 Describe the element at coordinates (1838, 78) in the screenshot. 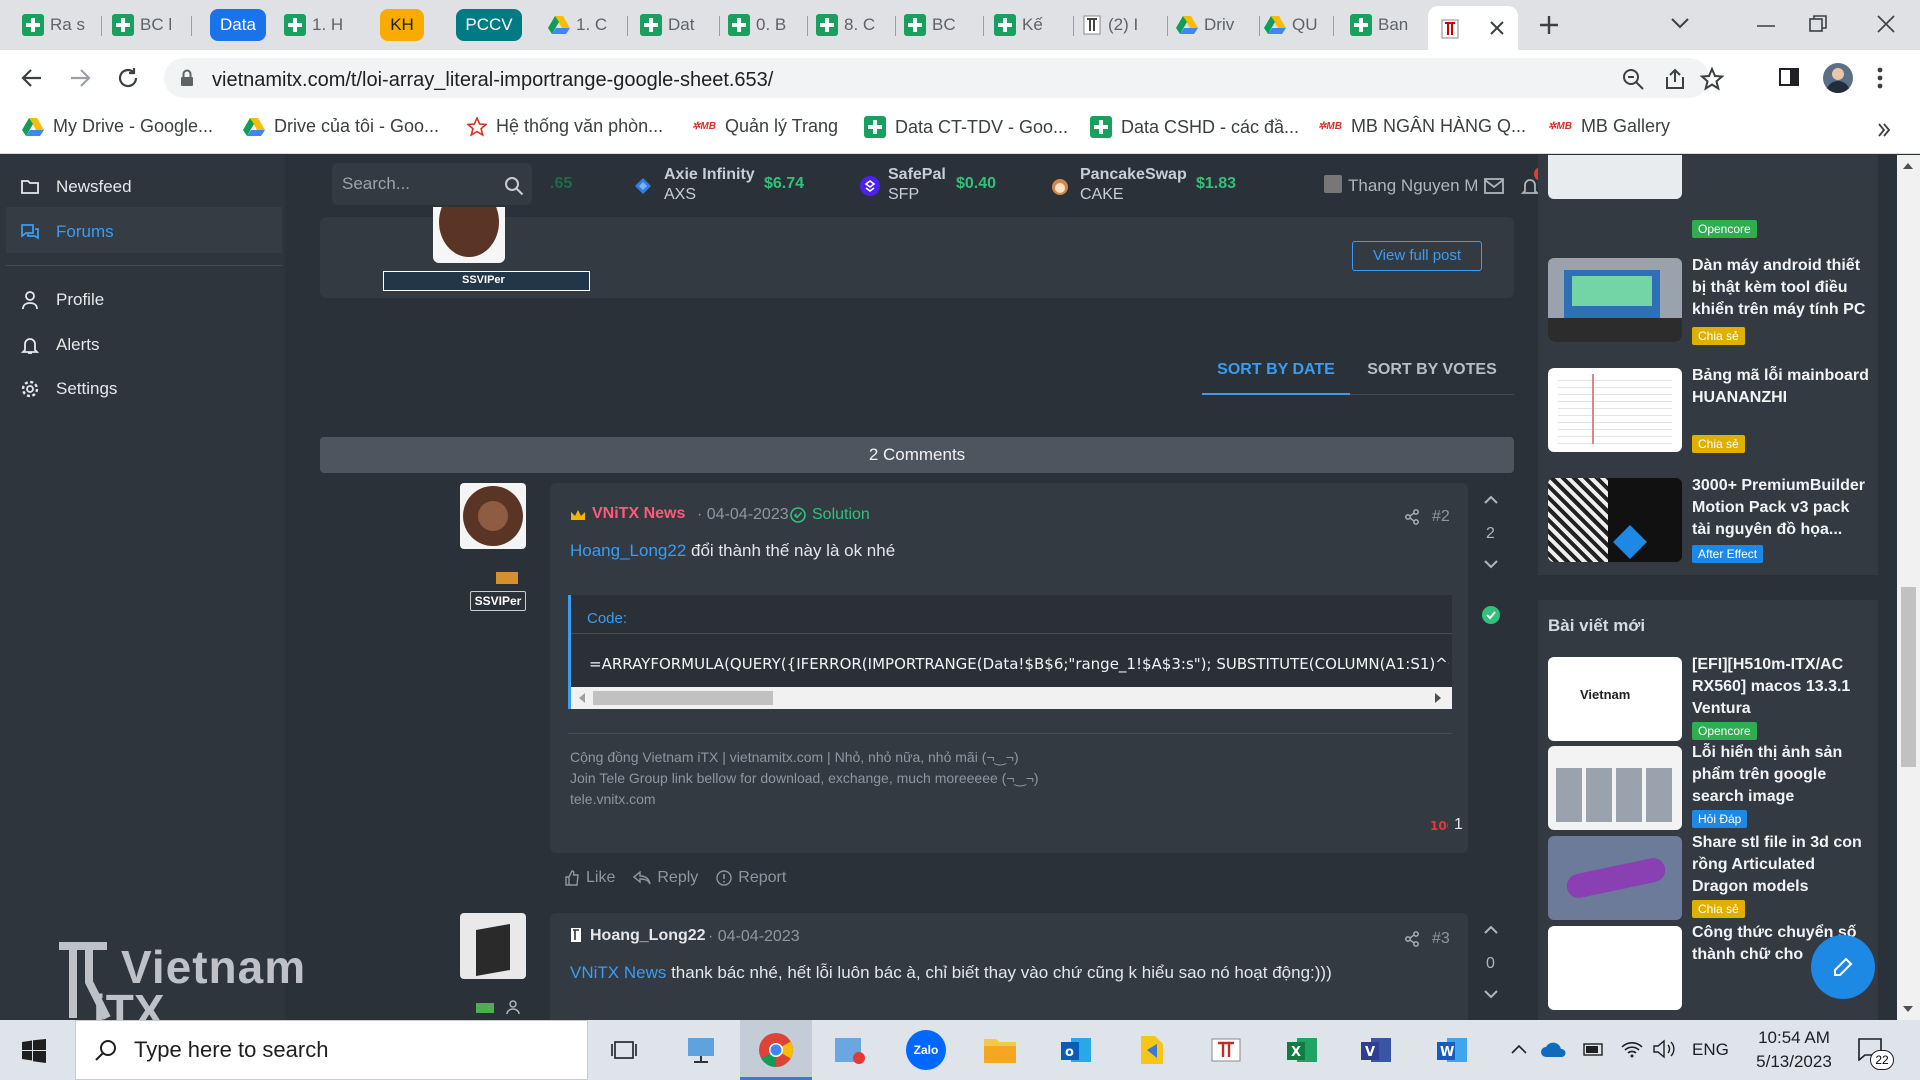

I see `profile-avatar` at that location.